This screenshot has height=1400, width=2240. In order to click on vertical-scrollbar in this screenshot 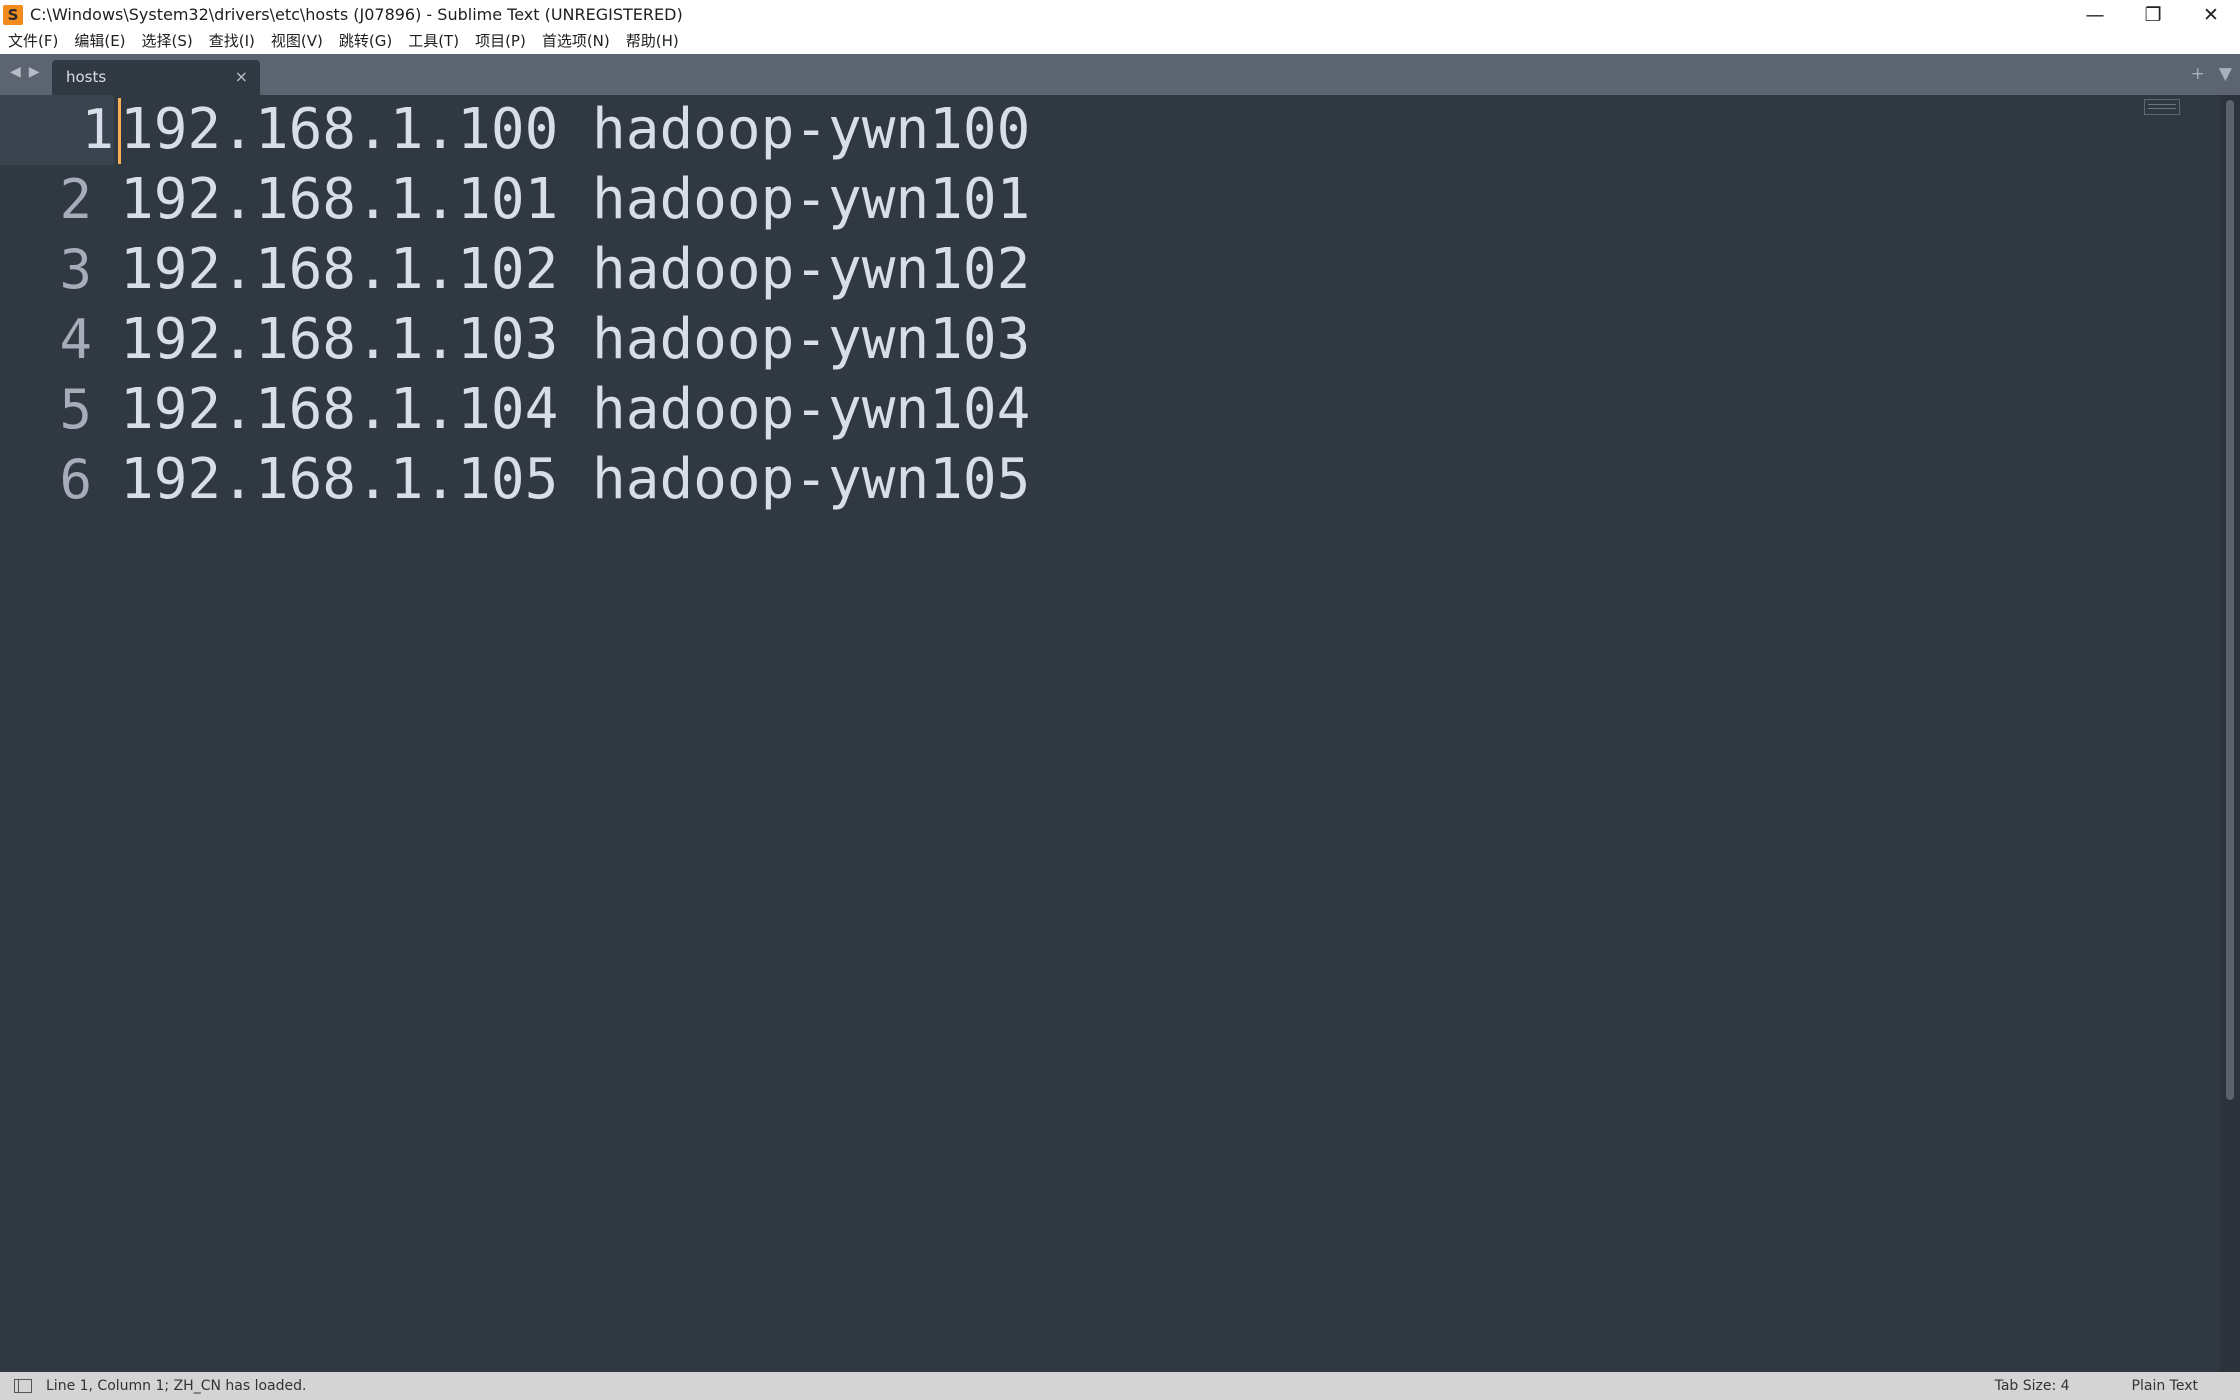, I will do `click(2230, 733)`.